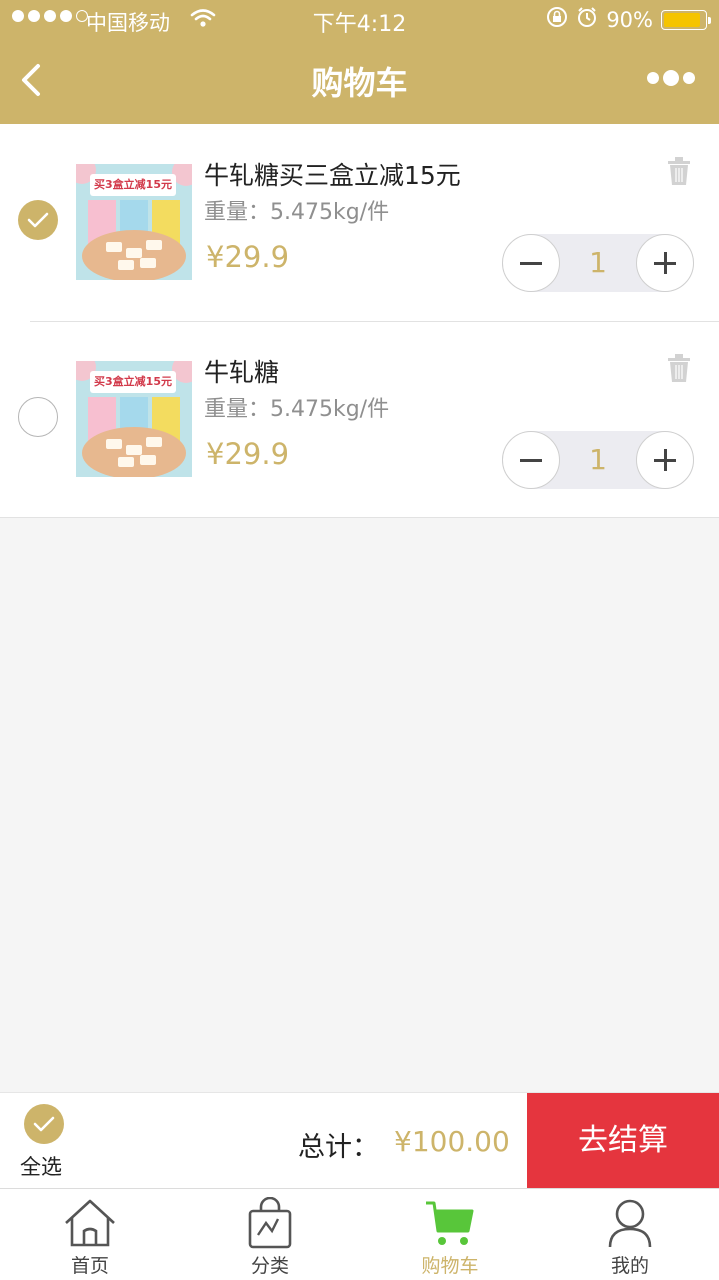  What do you see at coordinates (686, 19) in the screenshot?
I see `battery-icon` at bounding box center [686, 19].